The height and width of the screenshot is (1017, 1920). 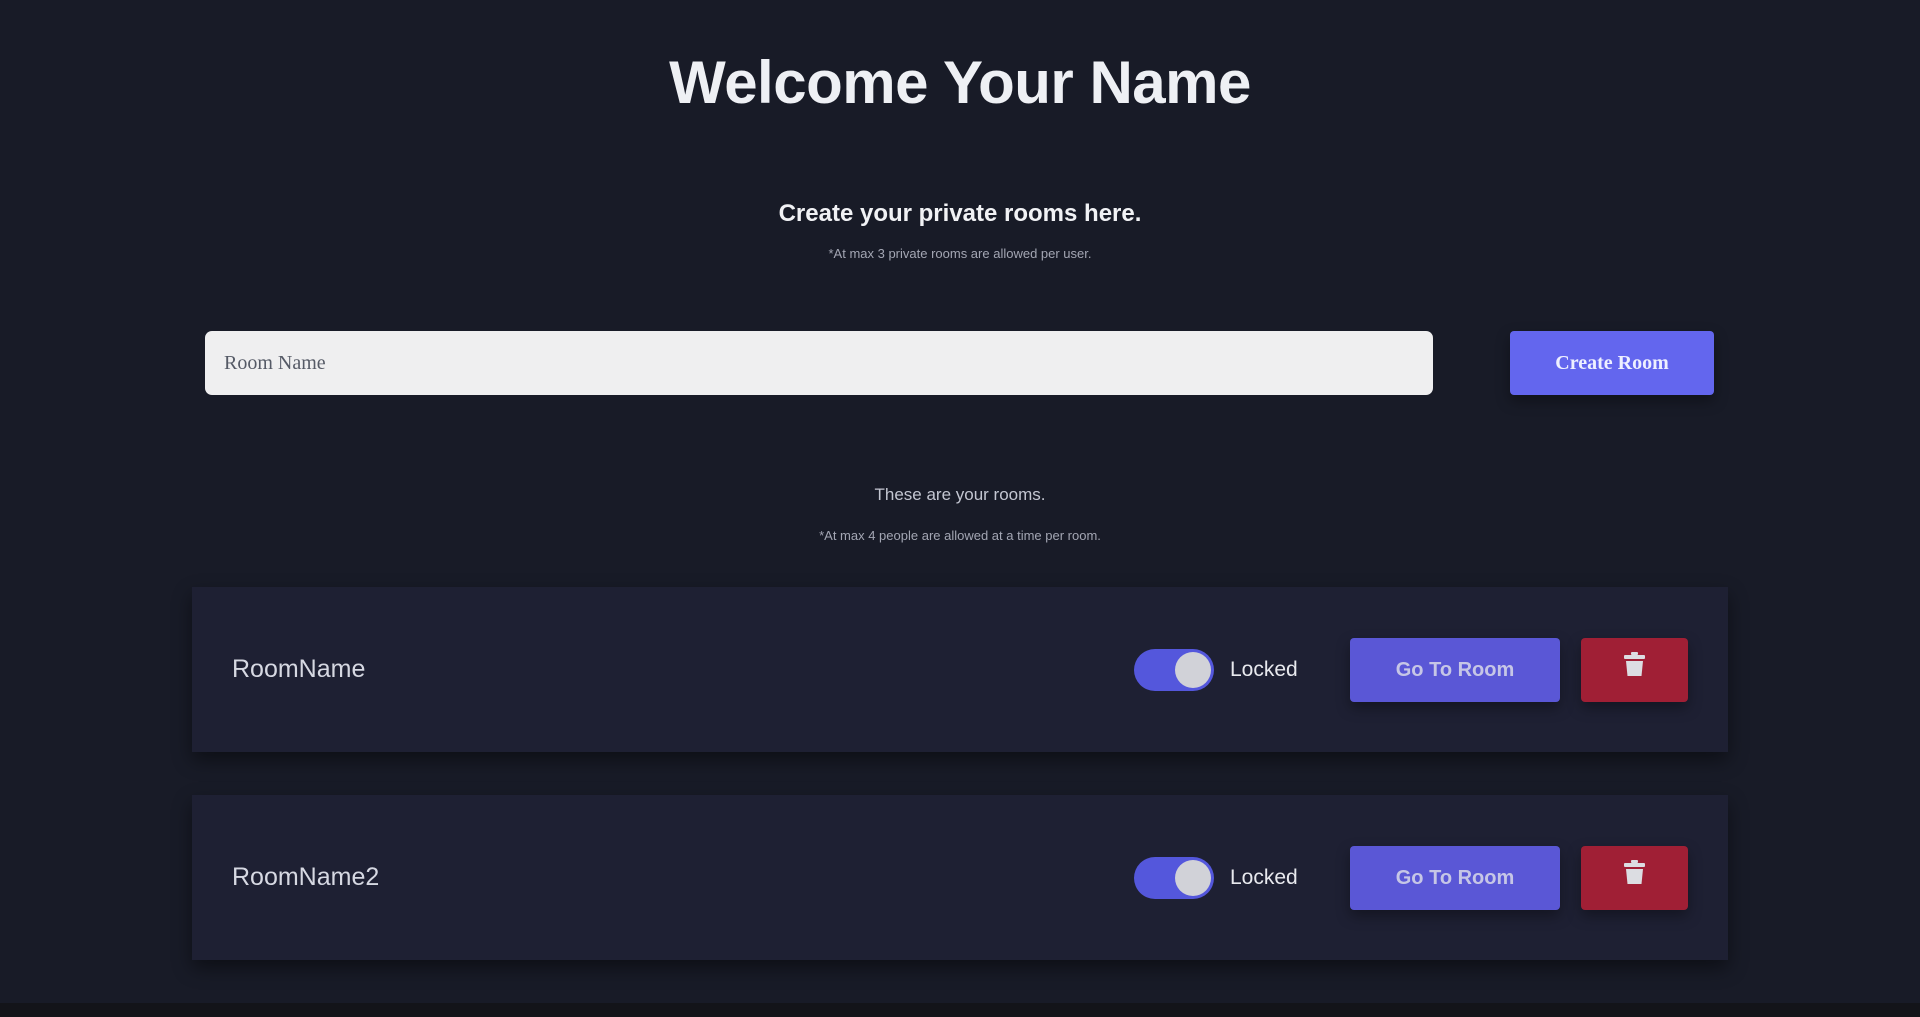 I want to click on room-name: RoomName, so click(x=299, y=669).